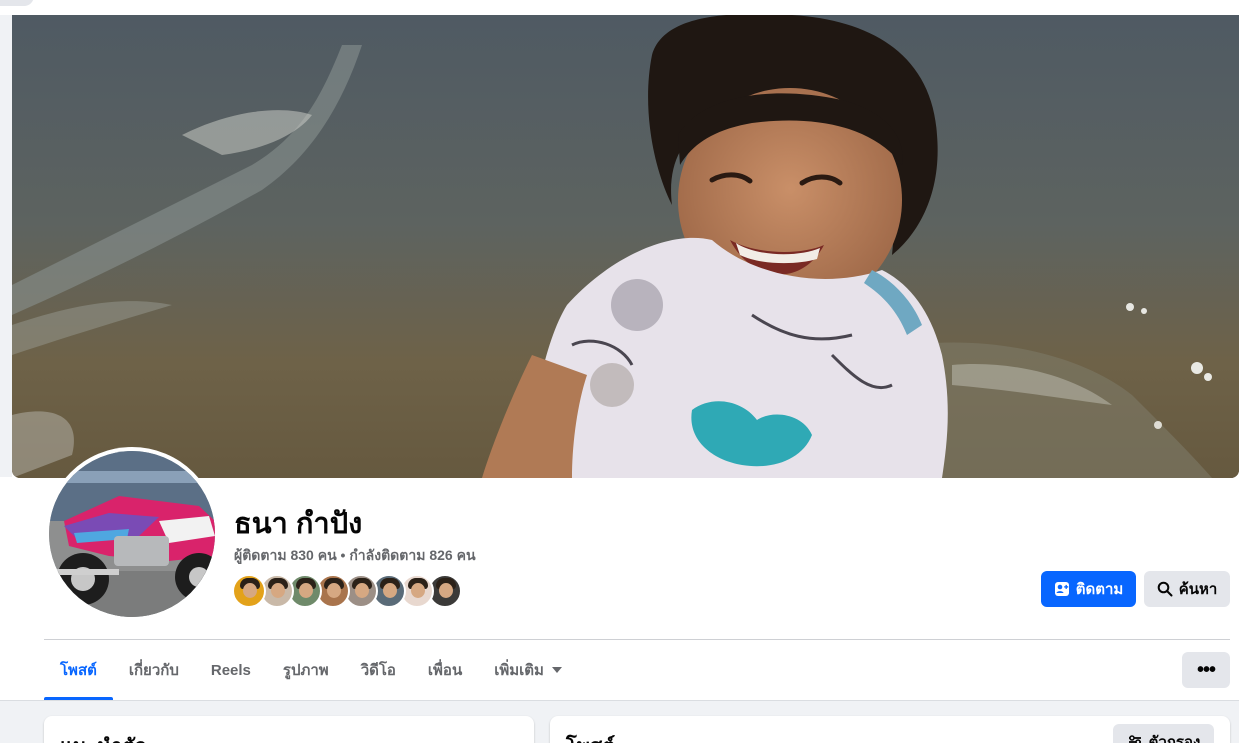 The height and width of the screenshot is (743, 1239). I want to click on more-options-button: •••, so click(1206, 670).